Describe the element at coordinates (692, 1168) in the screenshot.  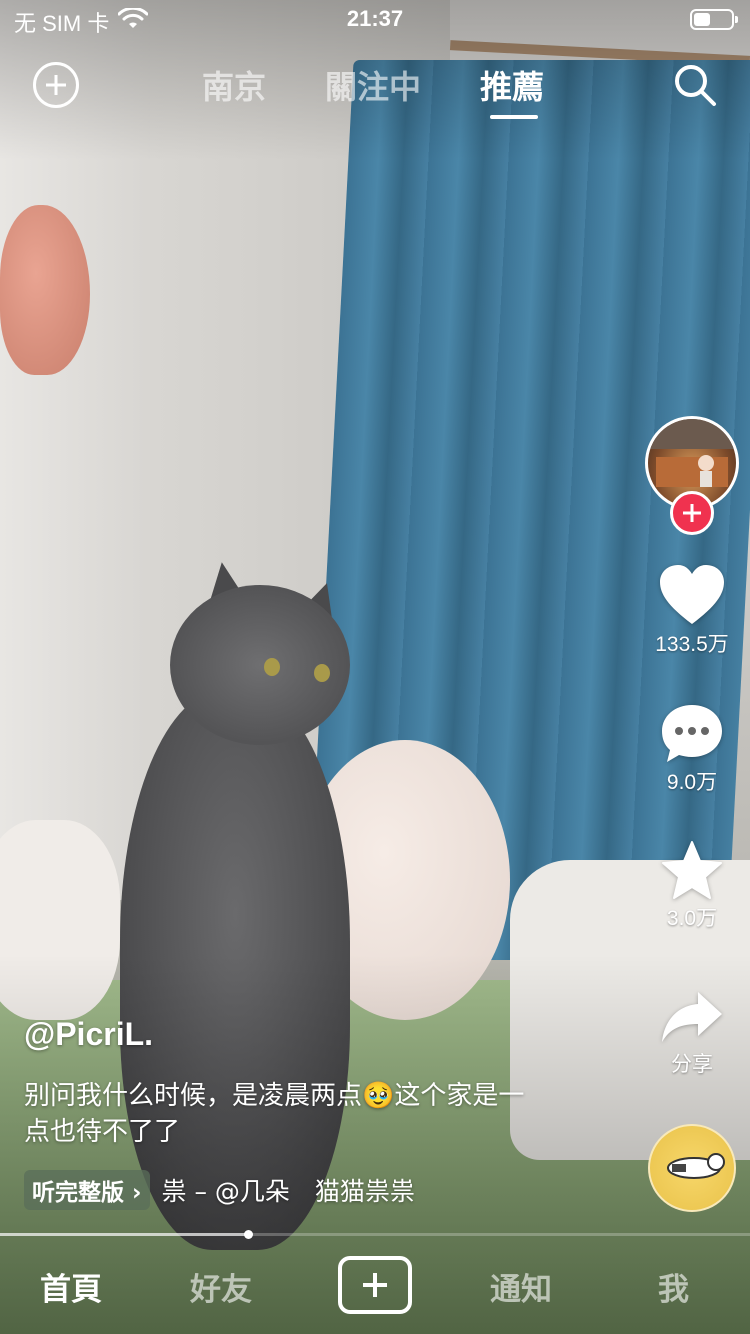
I see `music-disc` at that location.